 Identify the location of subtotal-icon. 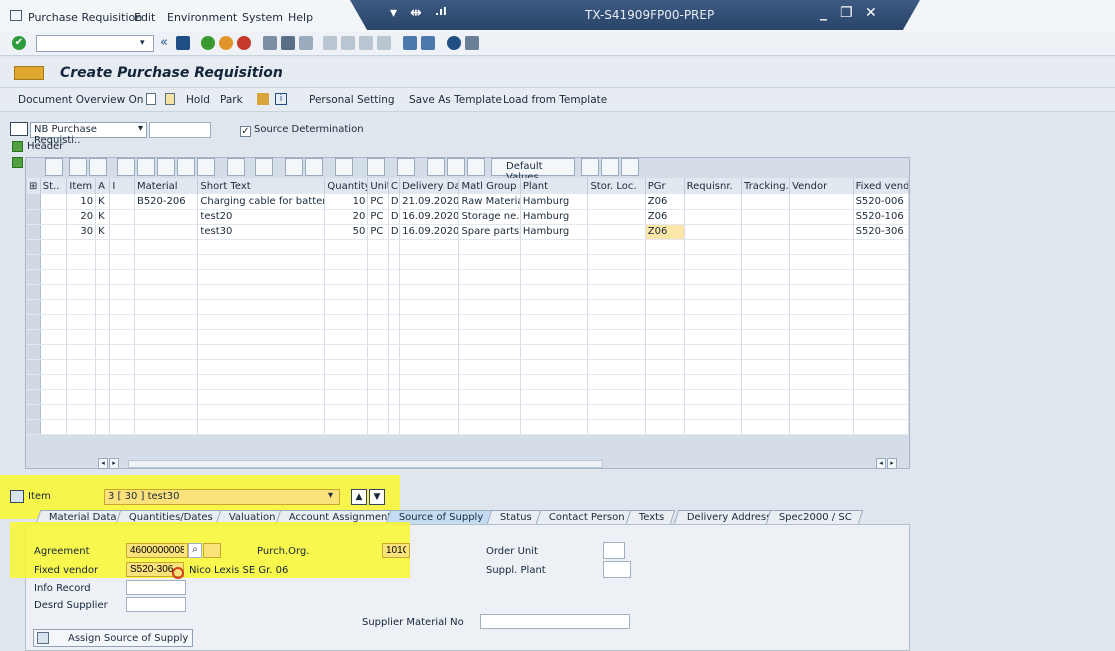
(264, 167).